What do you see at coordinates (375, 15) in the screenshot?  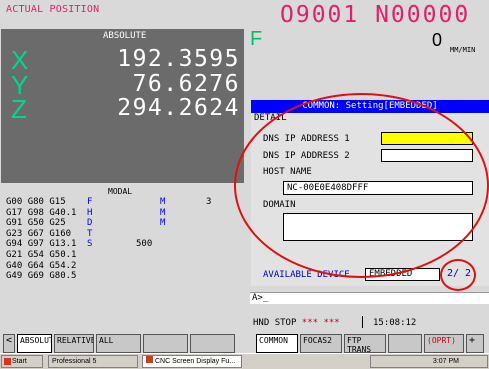 I see `program-number: O9001 N00000` at bounding box center [375, 15].